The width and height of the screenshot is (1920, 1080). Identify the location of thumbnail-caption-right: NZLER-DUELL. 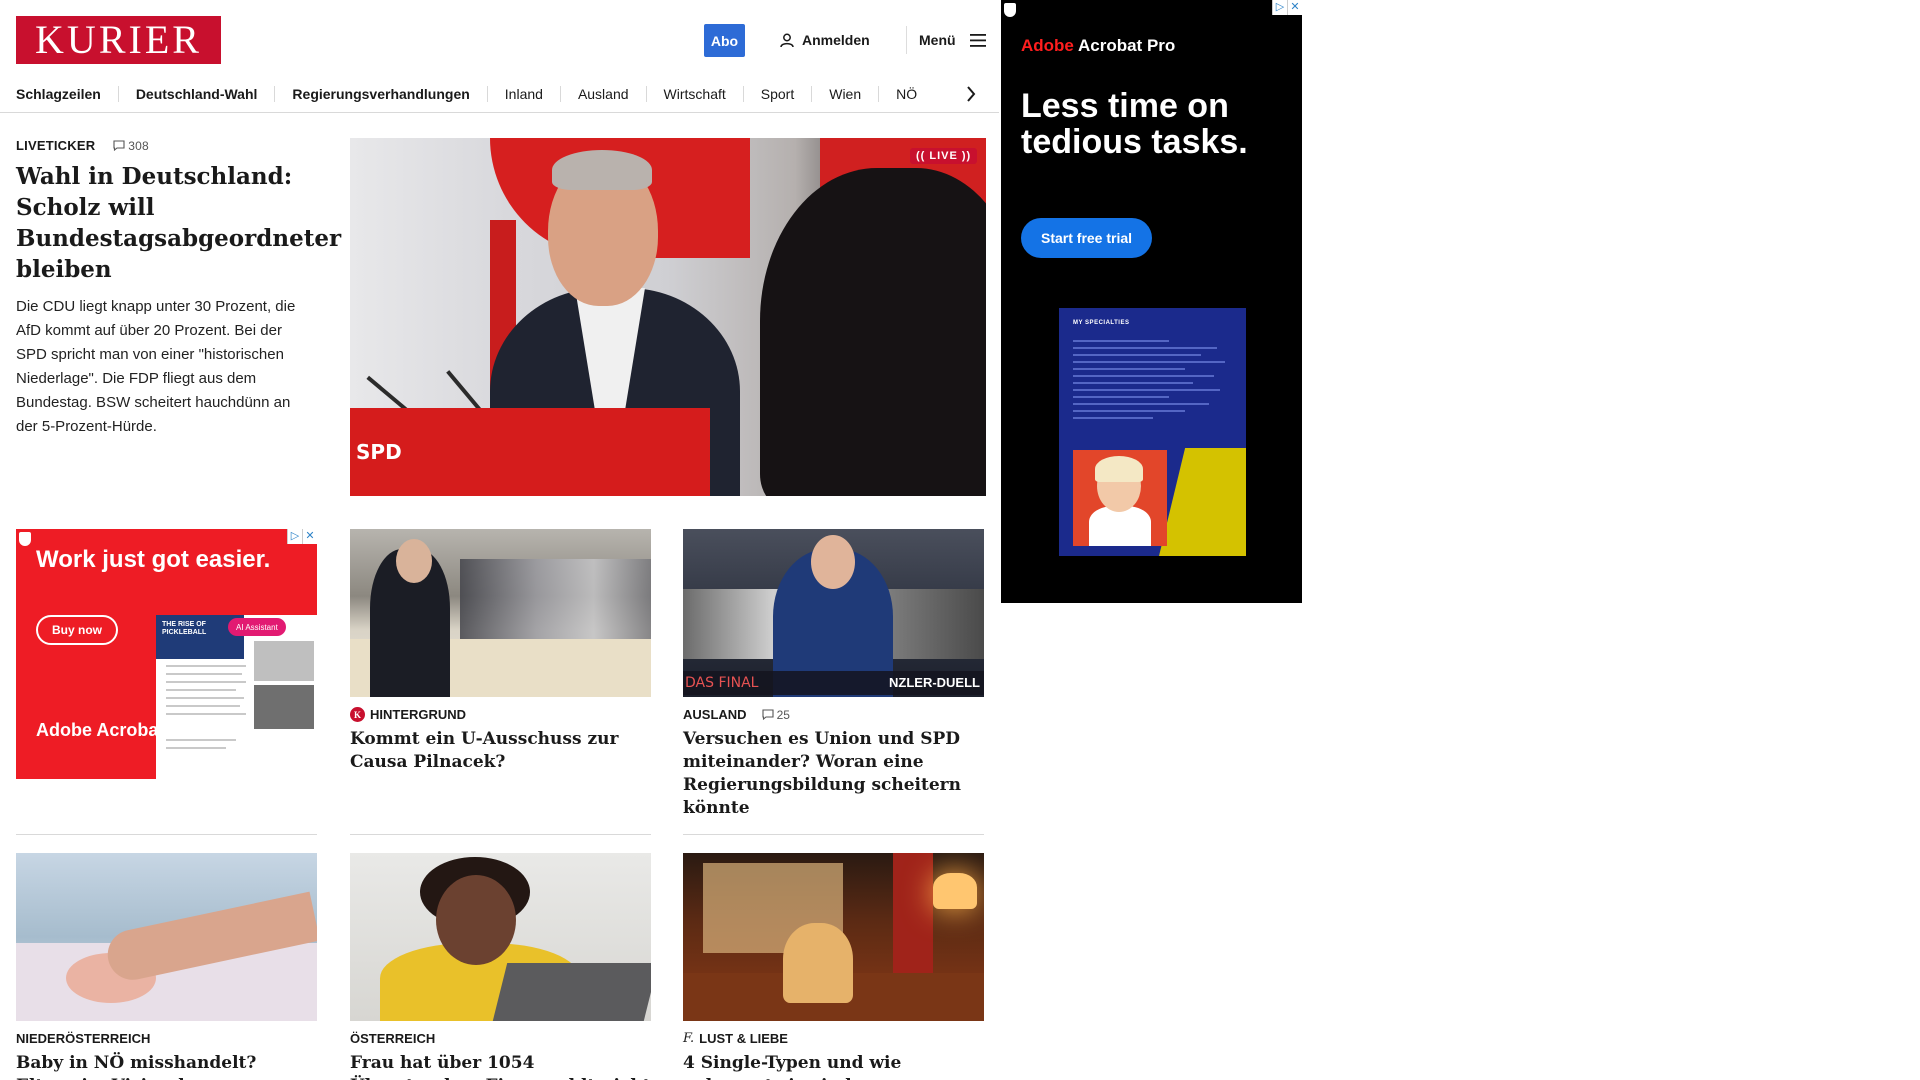
(934, 682).